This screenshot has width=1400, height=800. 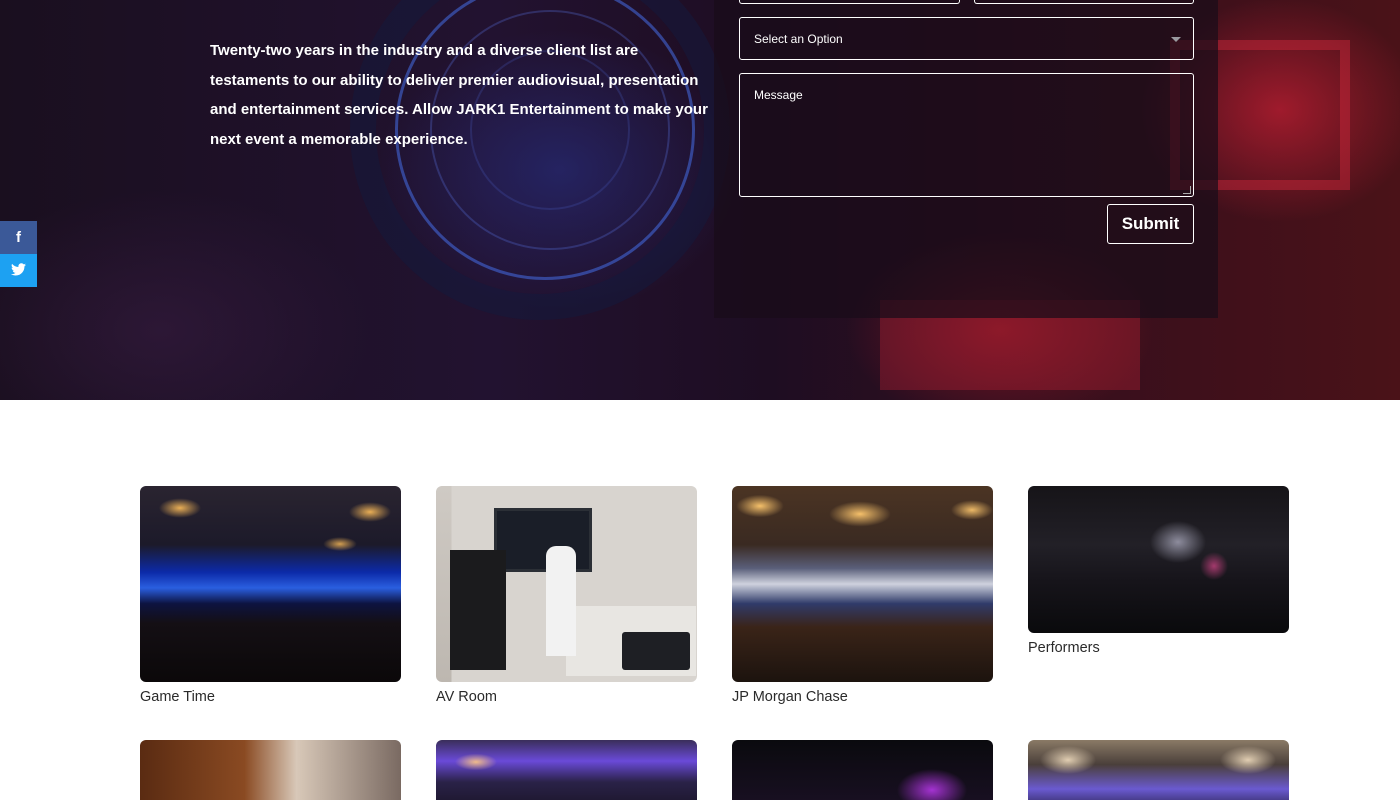 I want to click on submit-button: Submit, so click(x=1150, y=224).